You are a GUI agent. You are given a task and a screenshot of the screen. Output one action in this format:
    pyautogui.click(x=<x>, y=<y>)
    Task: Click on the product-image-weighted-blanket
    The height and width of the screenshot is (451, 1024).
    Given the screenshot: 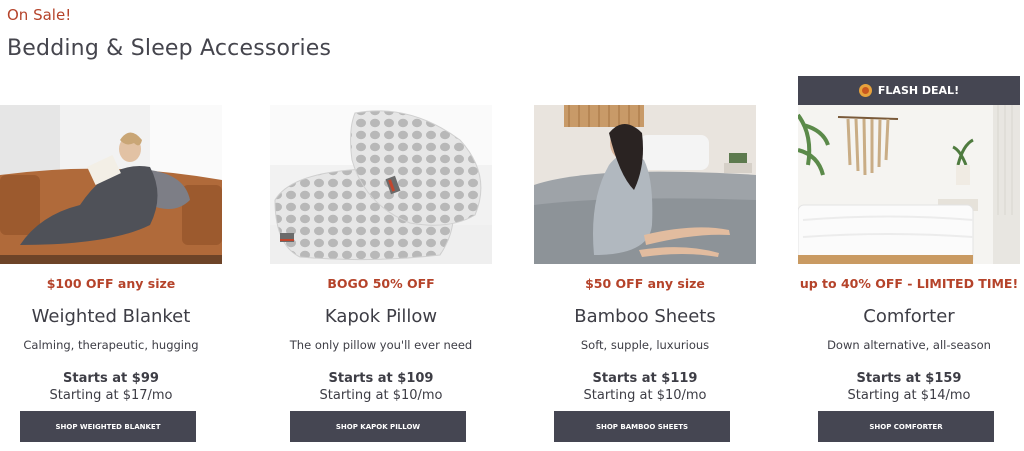 What is the action you would take?
    pyautogui.click(x=111, y=184)
    